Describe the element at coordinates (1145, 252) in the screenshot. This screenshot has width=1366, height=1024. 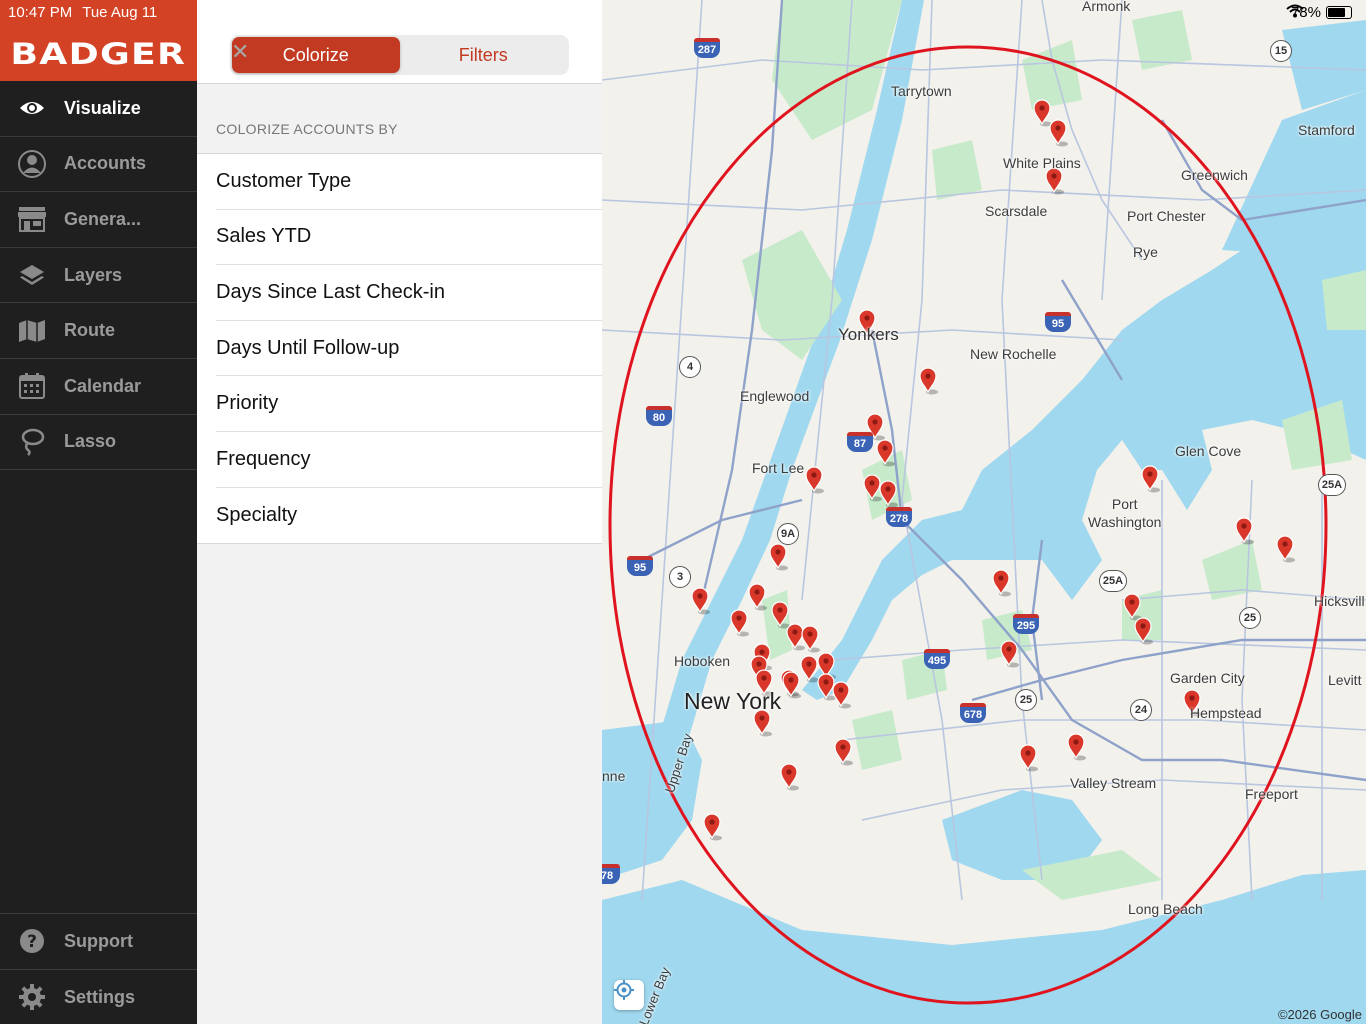
I see `place-label: Rye` at that location.